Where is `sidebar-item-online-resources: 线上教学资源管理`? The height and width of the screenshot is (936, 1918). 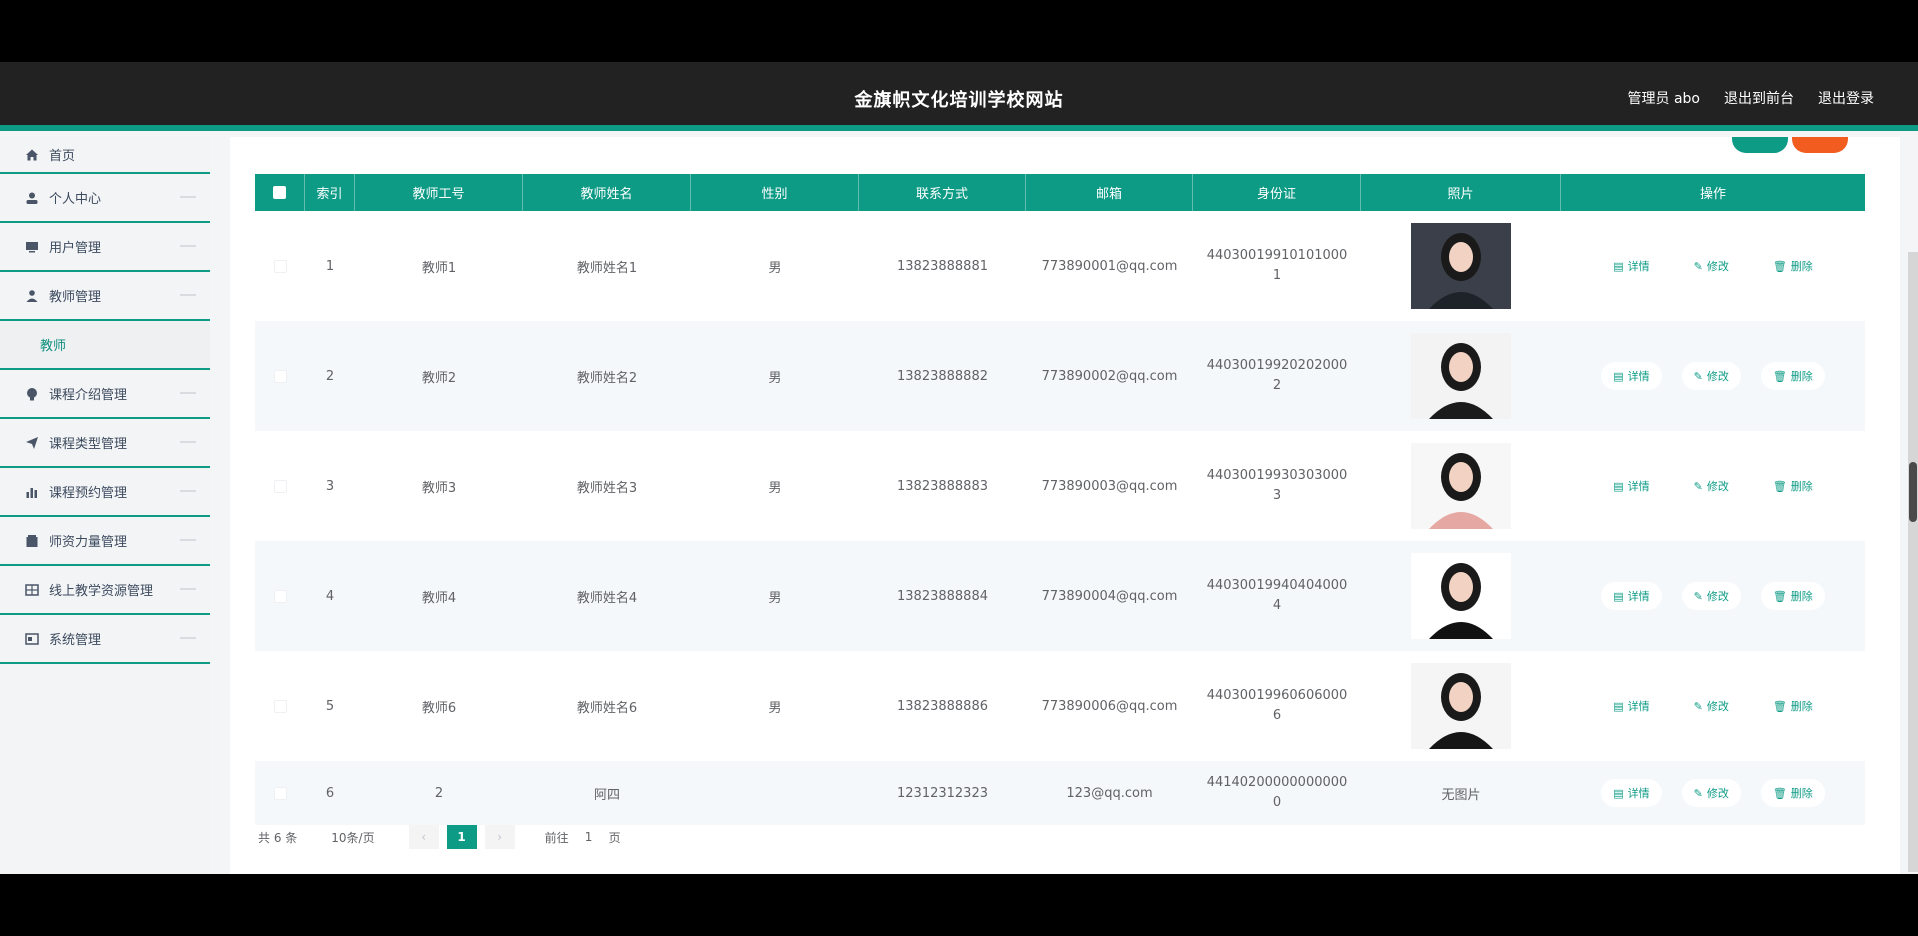 sidebar-item-online-resources: 线上教学资源管理 is located at coordinates (105, 590).